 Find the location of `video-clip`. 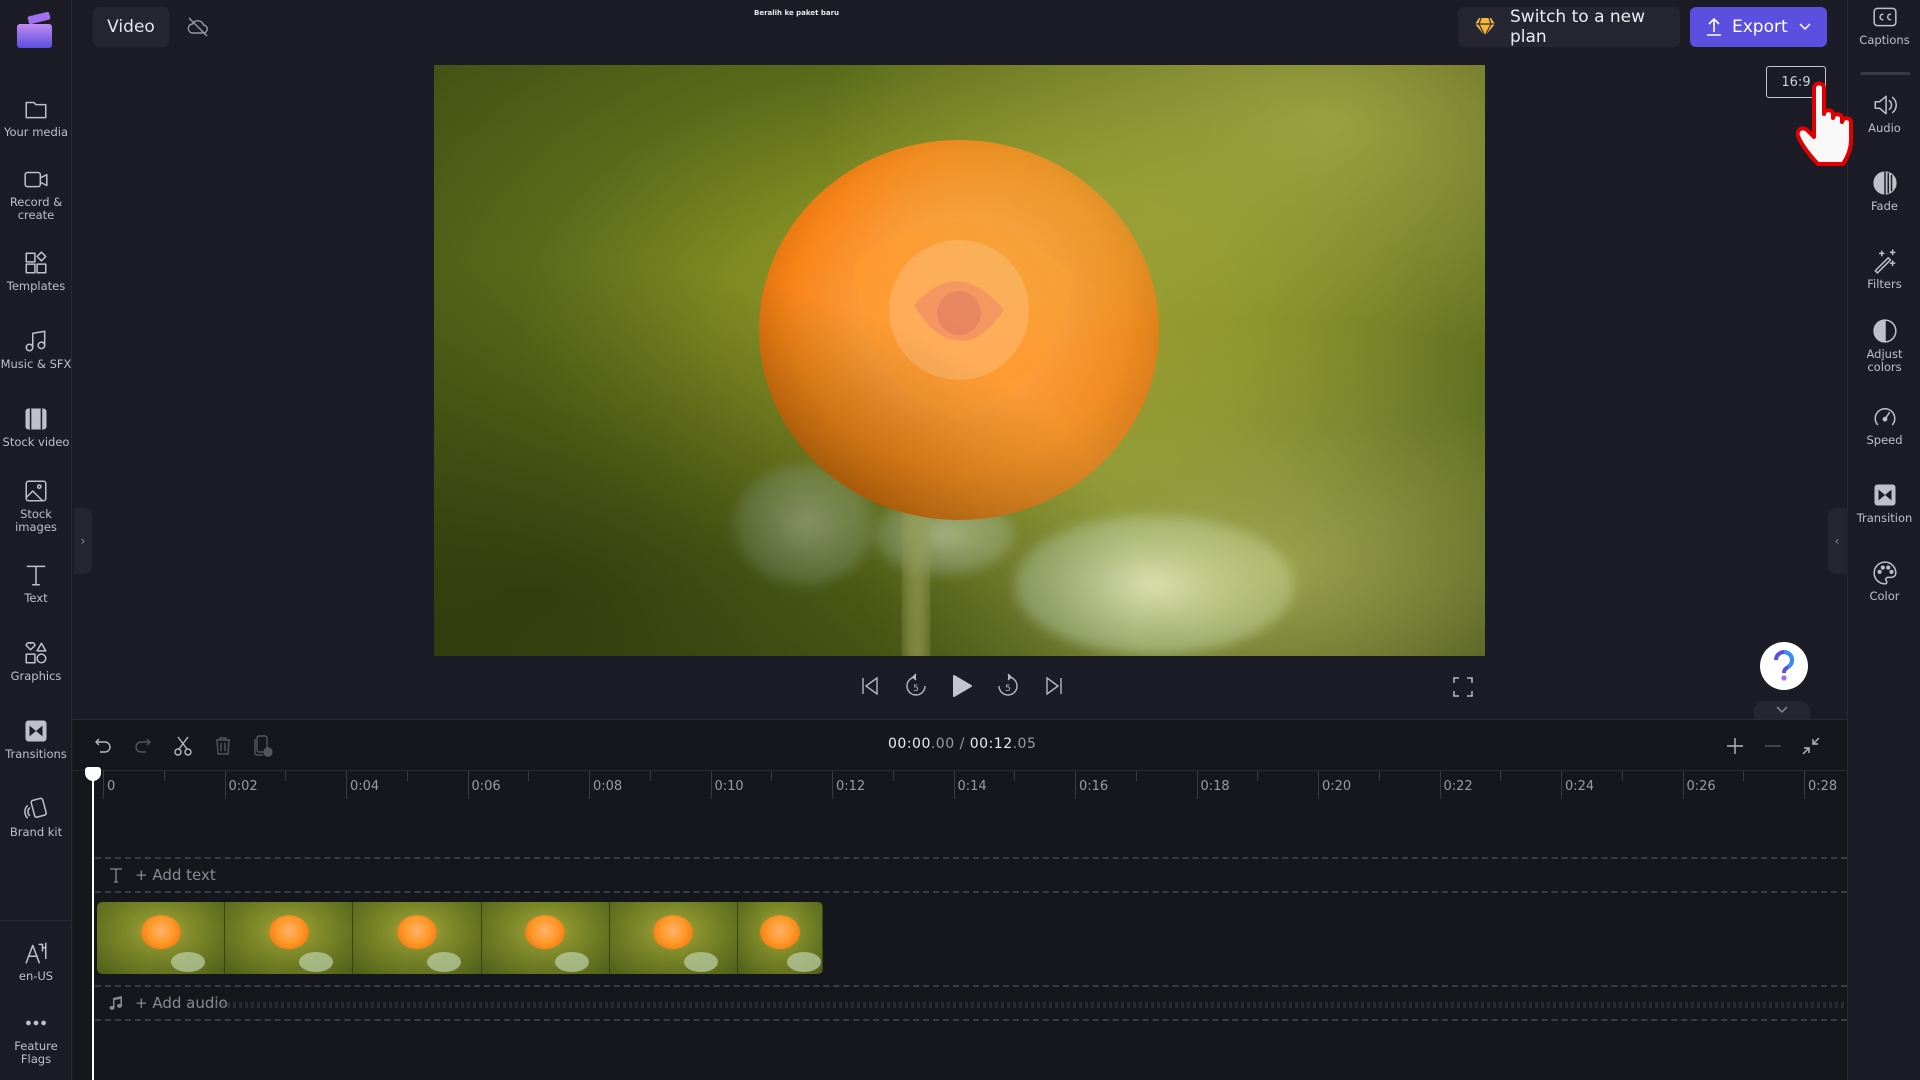

video-clip is located at coordinates (460, 938).